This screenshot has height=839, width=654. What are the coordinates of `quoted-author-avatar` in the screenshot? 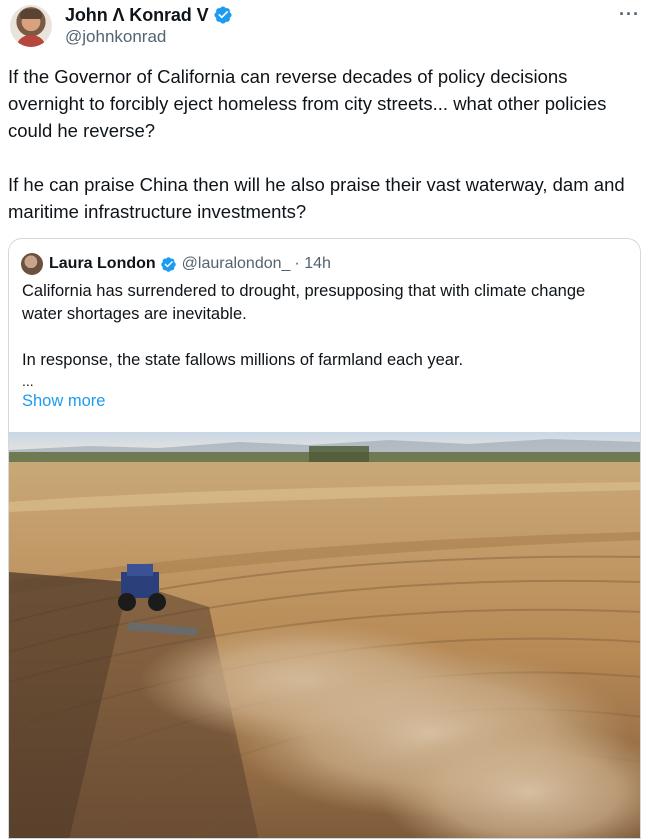 It's located at (32, 264).